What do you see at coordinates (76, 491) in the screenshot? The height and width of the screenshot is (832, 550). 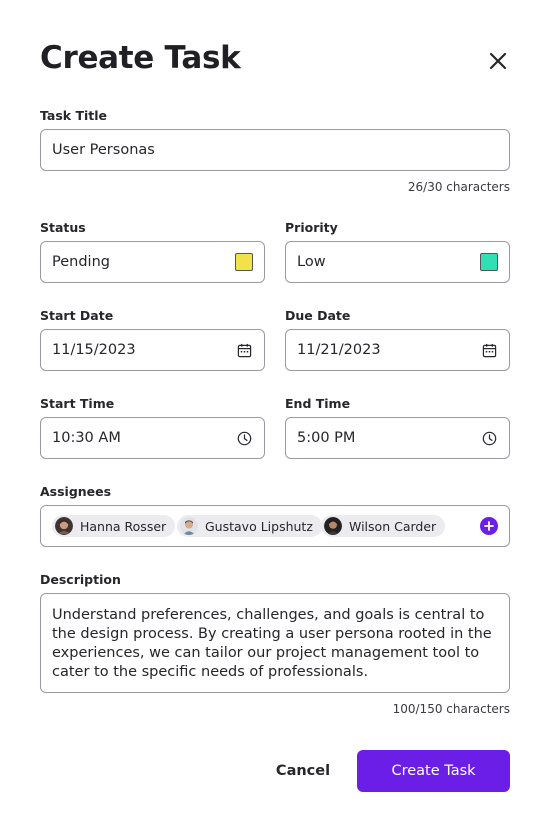 I see `assignees-label: Assignees` at bounding box center [76, 491].